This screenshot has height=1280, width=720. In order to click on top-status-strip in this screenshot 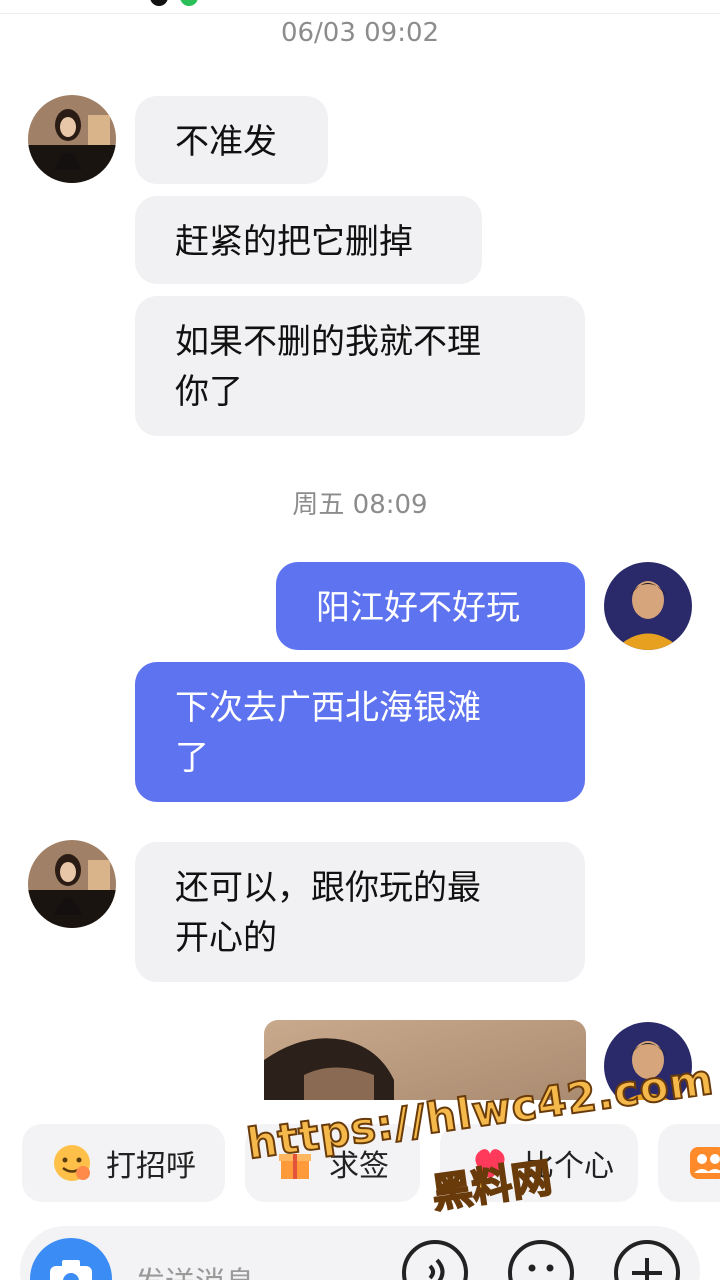, I will do `click(360, 7)`.